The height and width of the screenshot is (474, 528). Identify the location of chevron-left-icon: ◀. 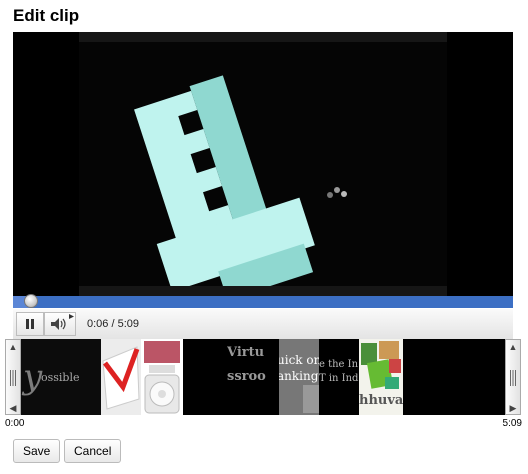
(13, 408).